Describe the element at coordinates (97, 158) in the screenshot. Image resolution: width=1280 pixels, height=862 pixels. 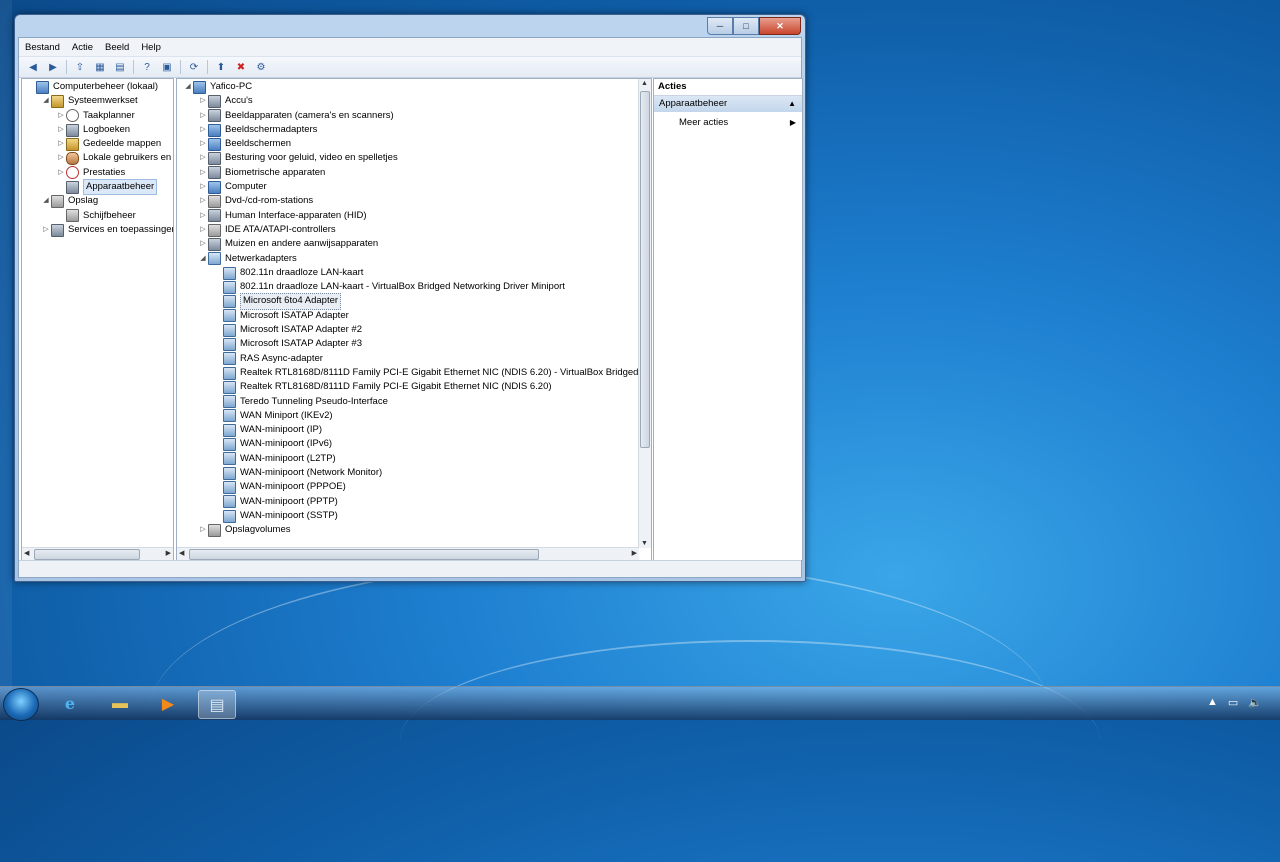
I see `tree-row: ▷ Lokale gebruikers en gr` at that location.